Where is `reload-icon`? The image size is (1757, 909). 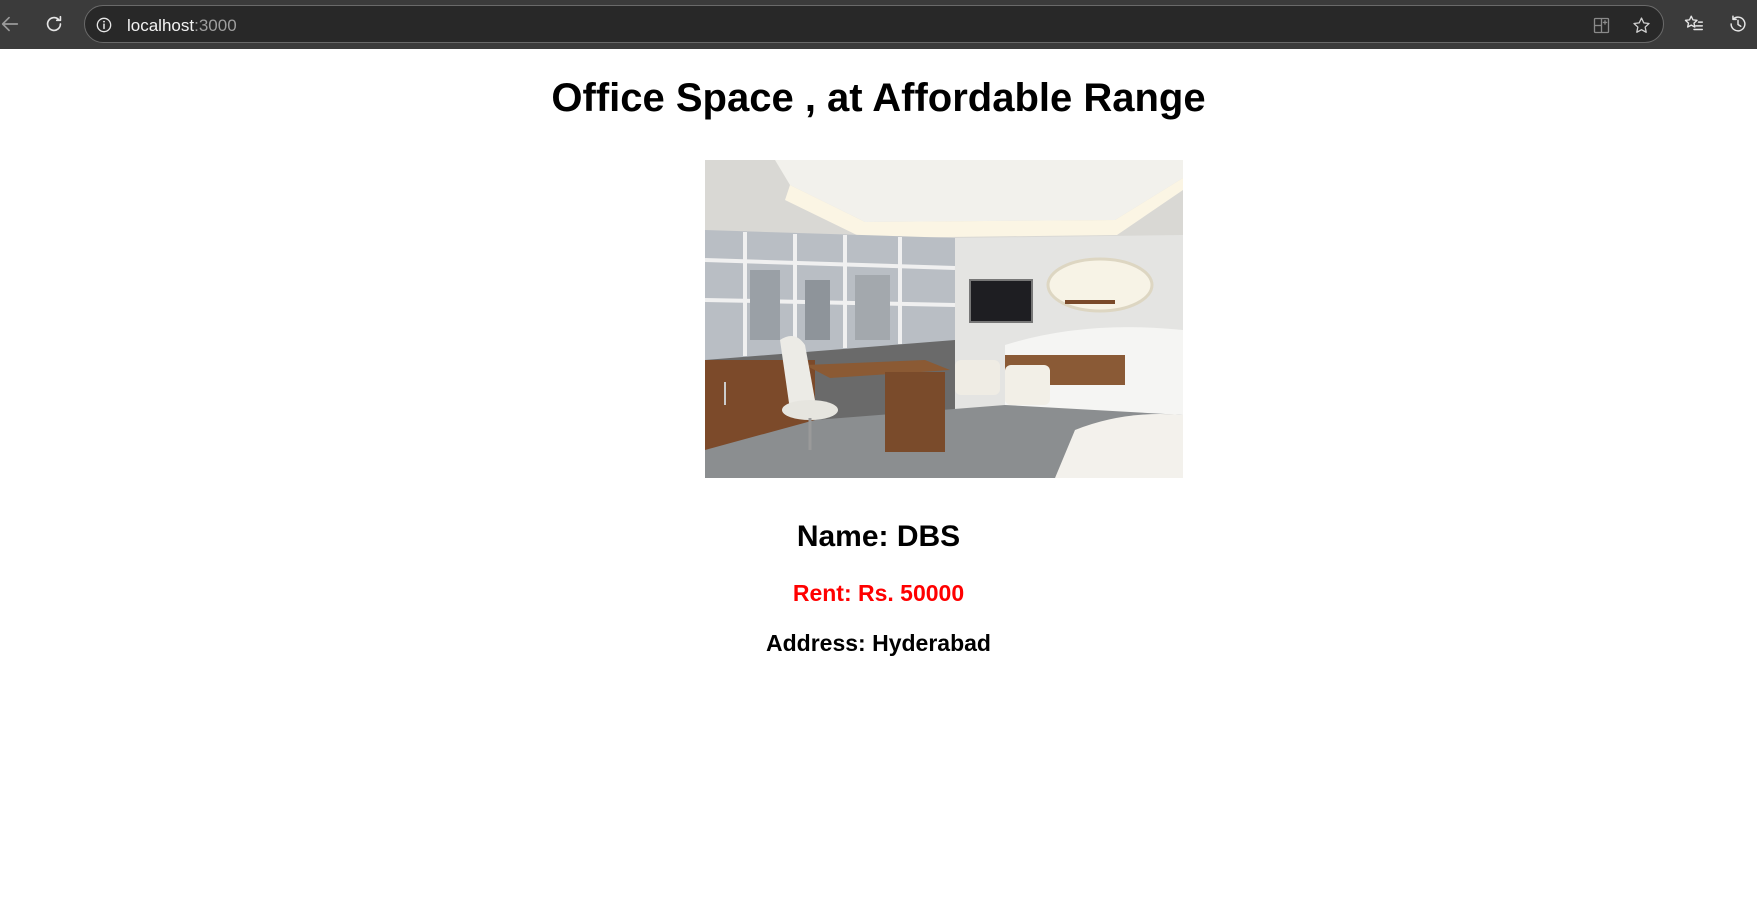
reload-icon is located at coordinates (54, 23).